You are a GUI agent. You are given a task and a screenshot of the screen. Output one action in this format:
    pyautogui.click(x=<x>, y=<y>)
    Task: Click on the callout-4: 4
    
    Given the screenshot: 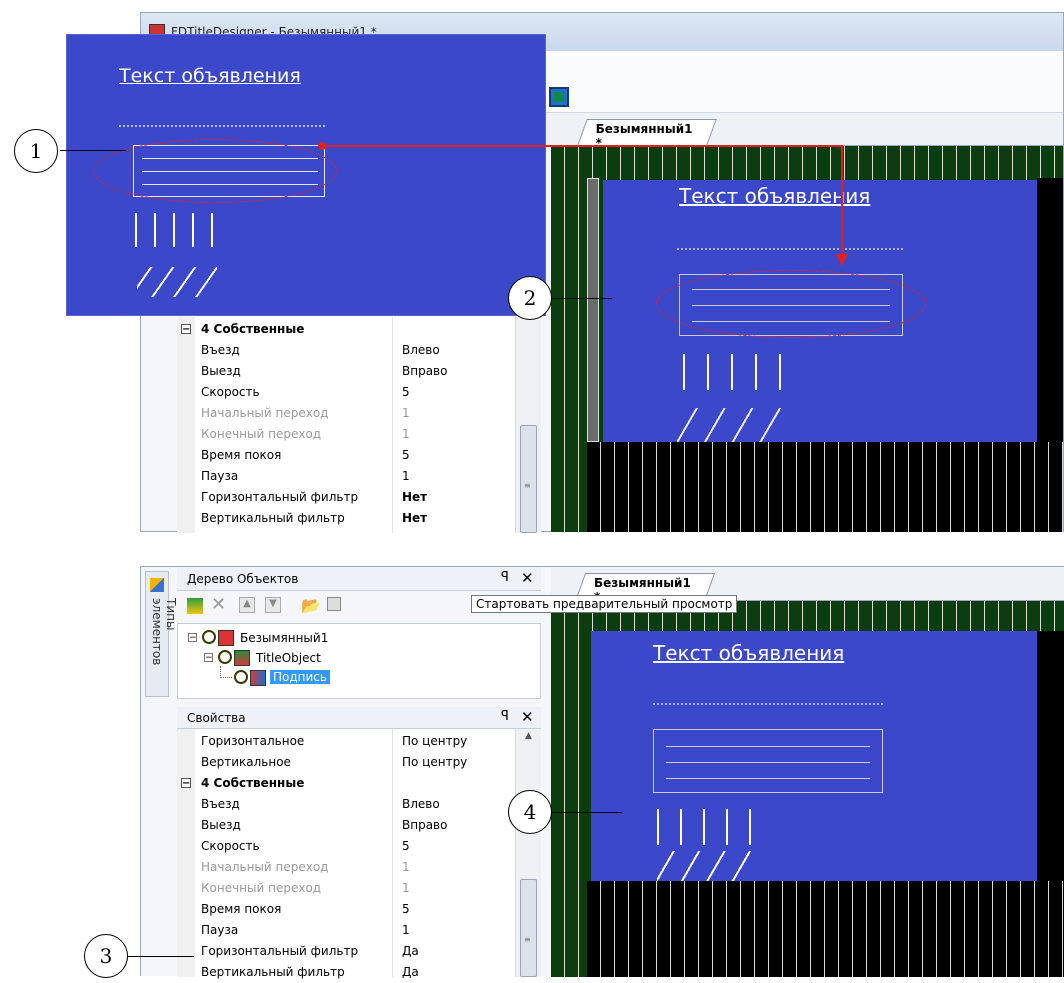 What is the action you would take?
    pyautogui.click(x=530, y=812)
    